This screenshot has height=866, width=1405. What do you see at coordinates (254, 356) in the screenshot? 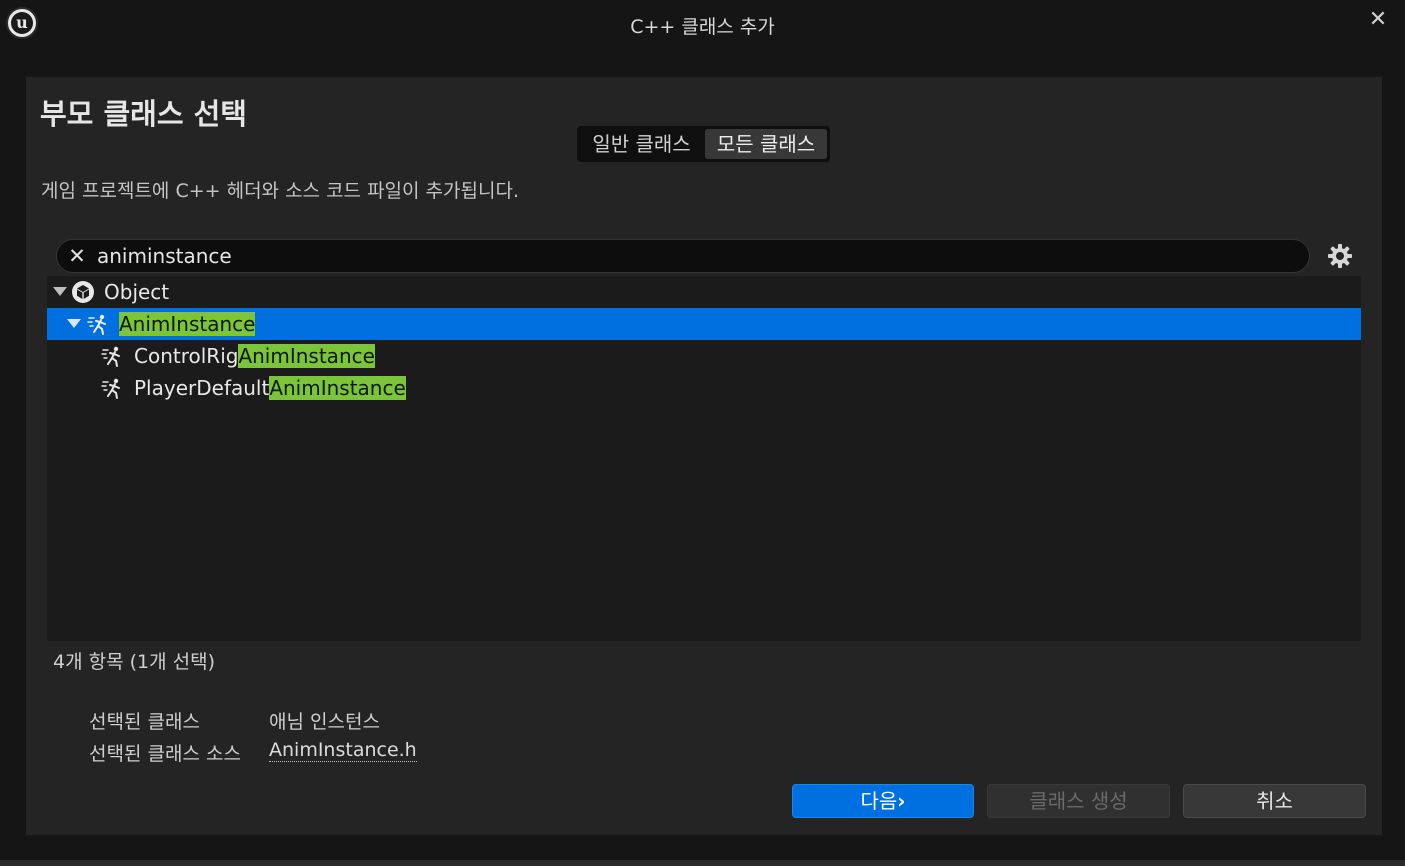
I see `tree-row-label: ControlRigAnimInstance` at bounding box center [254, 356].